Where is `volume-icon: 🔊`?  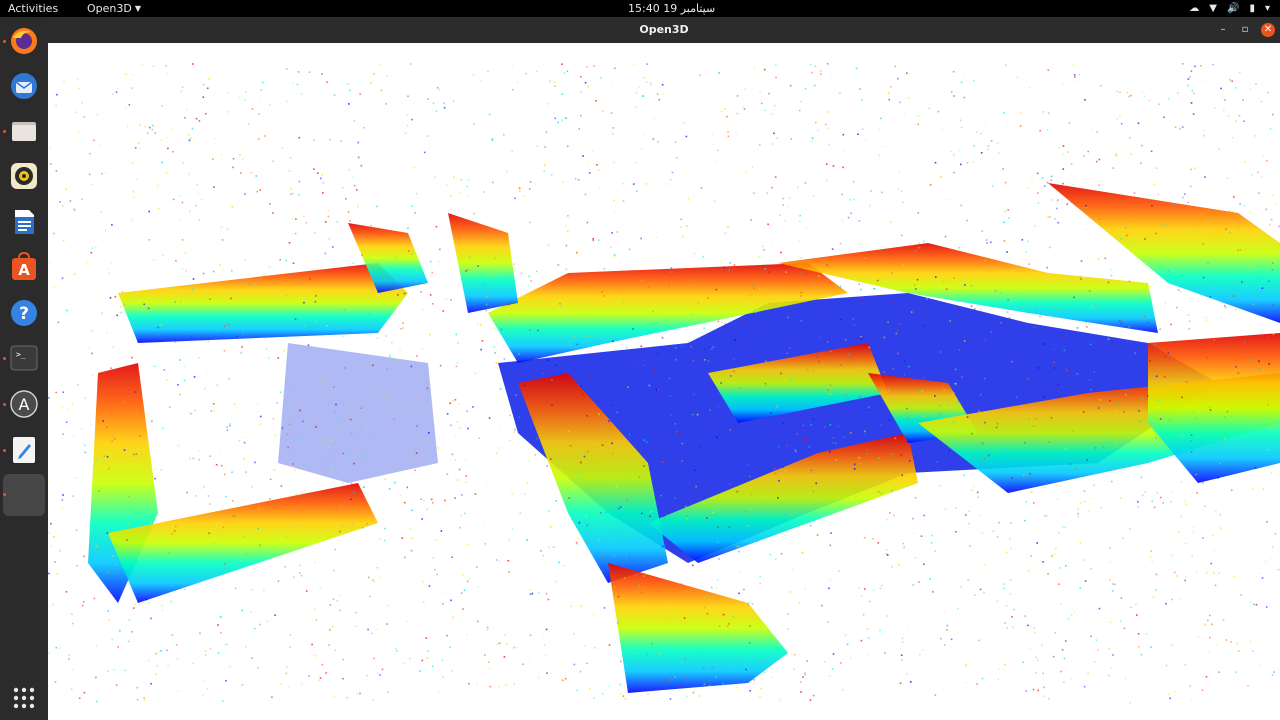
volume-icon: 🔊 is located at coordinates (1233, 8).